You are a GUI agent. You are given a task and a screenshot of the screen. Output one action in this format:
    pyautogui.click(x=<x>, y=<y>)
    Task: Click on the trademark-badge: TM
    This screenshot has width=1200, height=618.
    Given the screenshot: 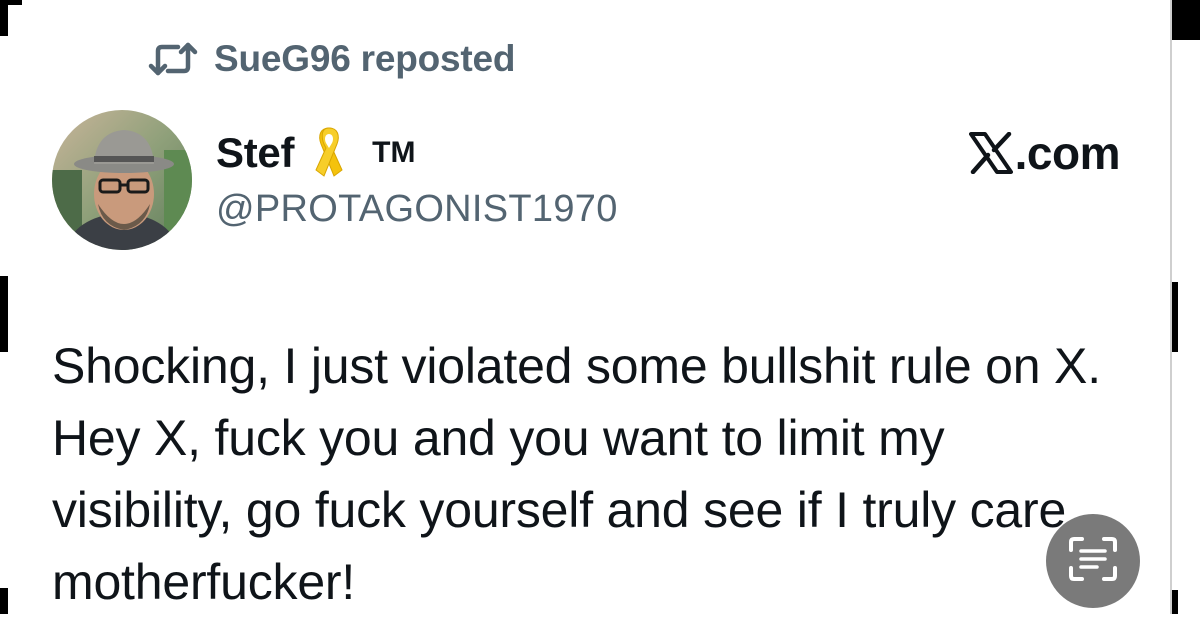 What is the action you would take?
    pyautogui.click(x=394, y=152)
    